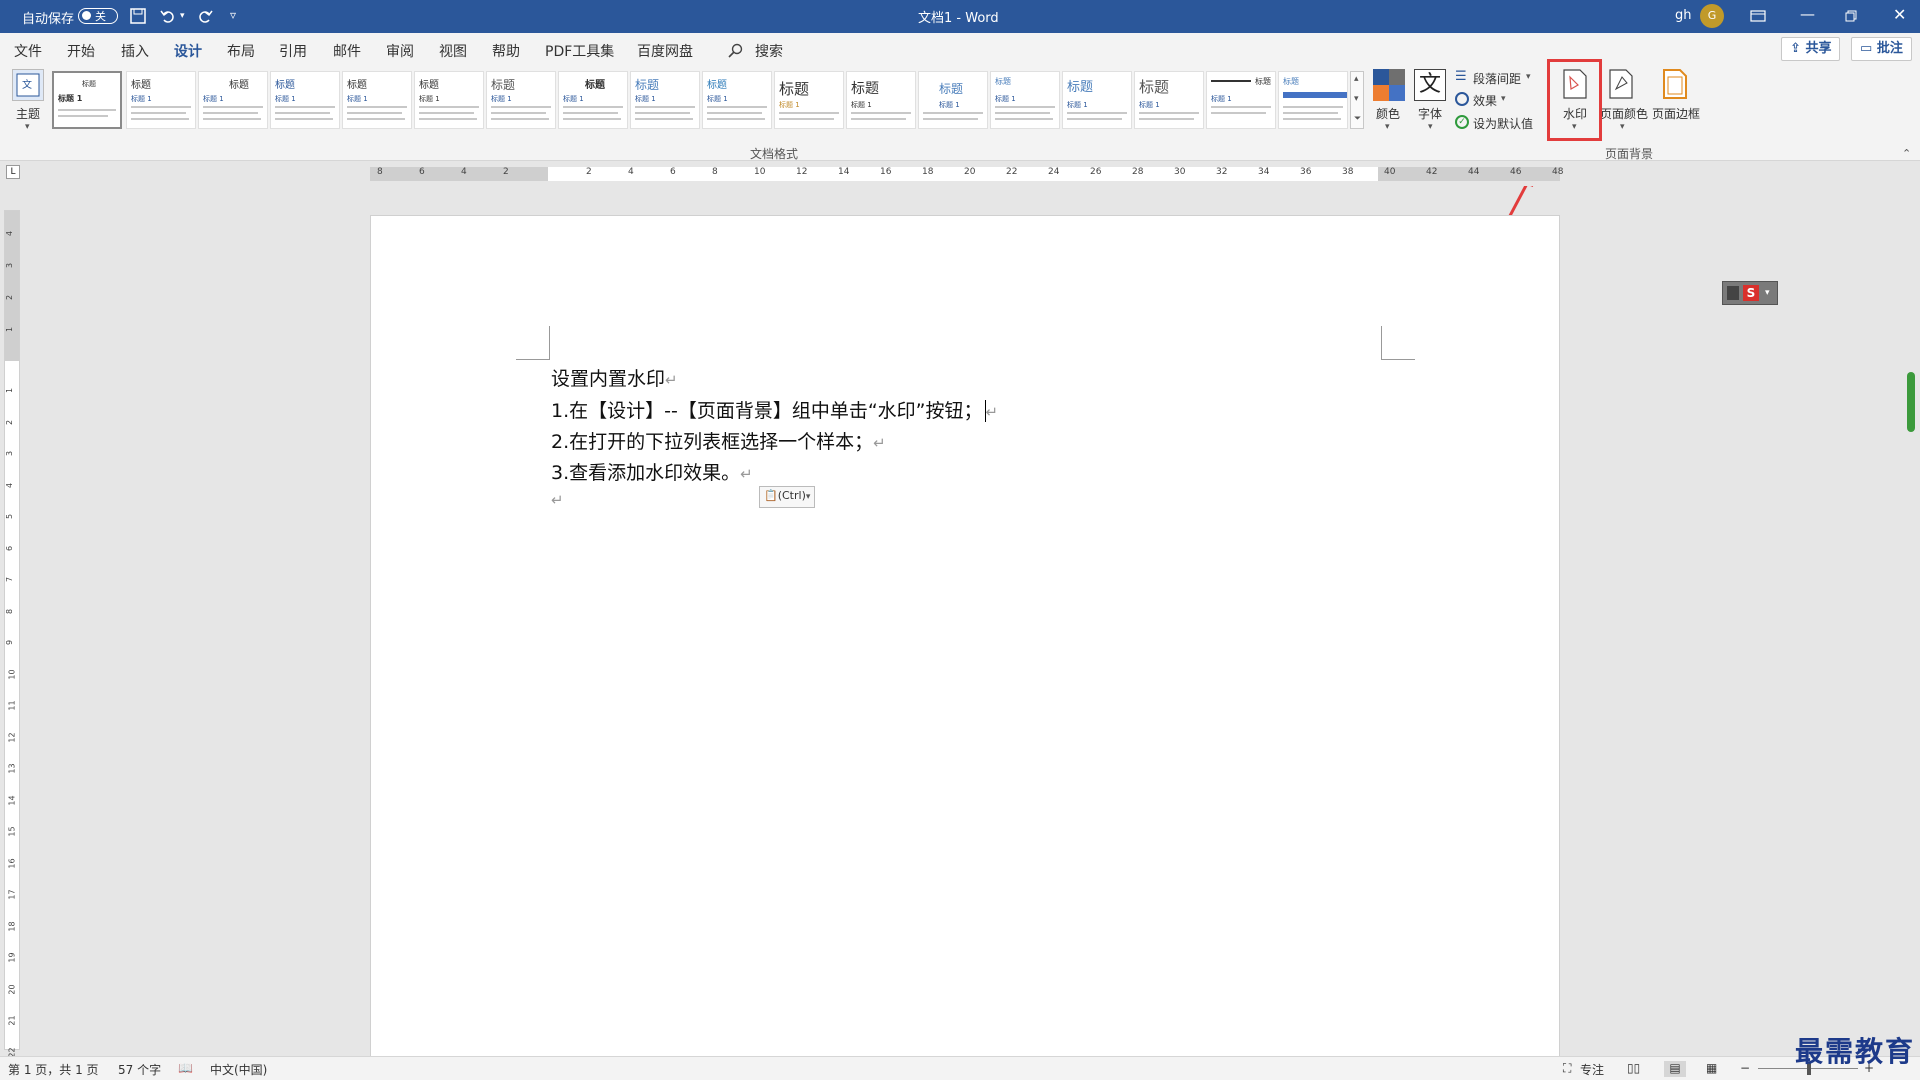 Image resolution: width=1920 pixels, height=1080 pixels. What do you see at coordinates (1462, 99) in the screenshot?
I see `effects-icon` at bounding box center [1462, 99].